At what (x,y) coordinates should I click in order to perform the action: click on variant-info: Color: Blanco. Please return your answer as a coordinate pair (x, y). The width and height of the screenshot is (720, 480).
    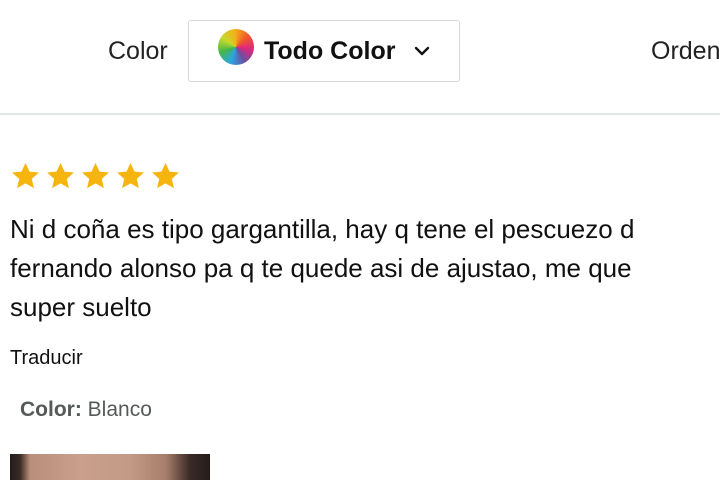
    Looking at the image, I should click on (86, 410).